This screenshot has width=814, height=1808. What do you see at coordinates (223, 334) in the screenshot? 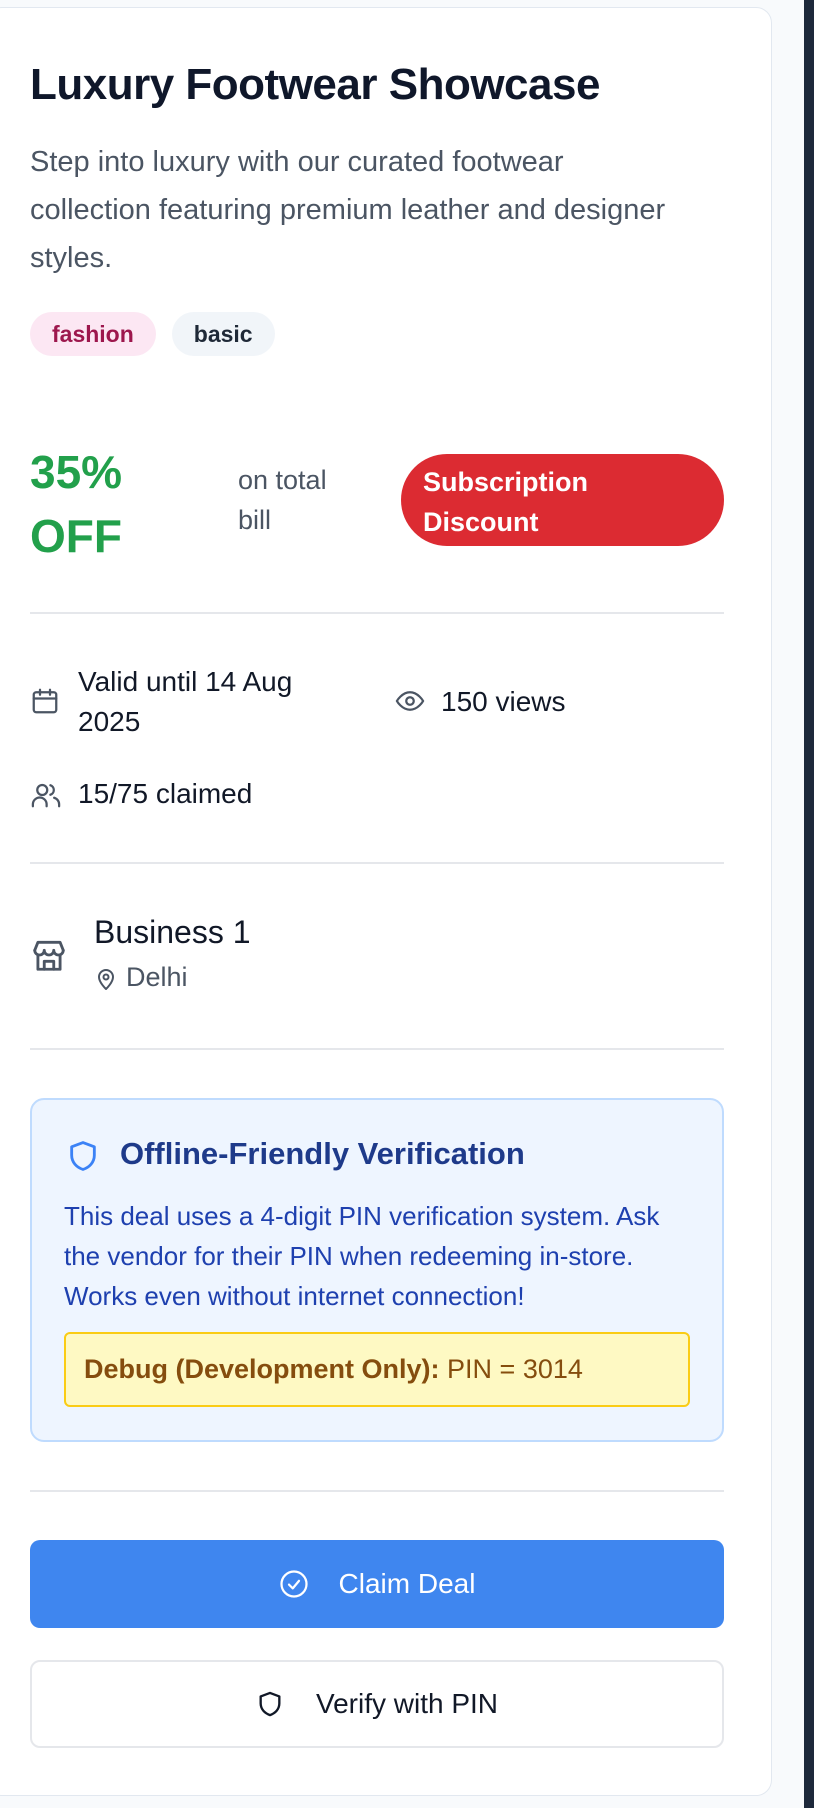
I see `tag-basic: basic` at bounding box center [223, 334].